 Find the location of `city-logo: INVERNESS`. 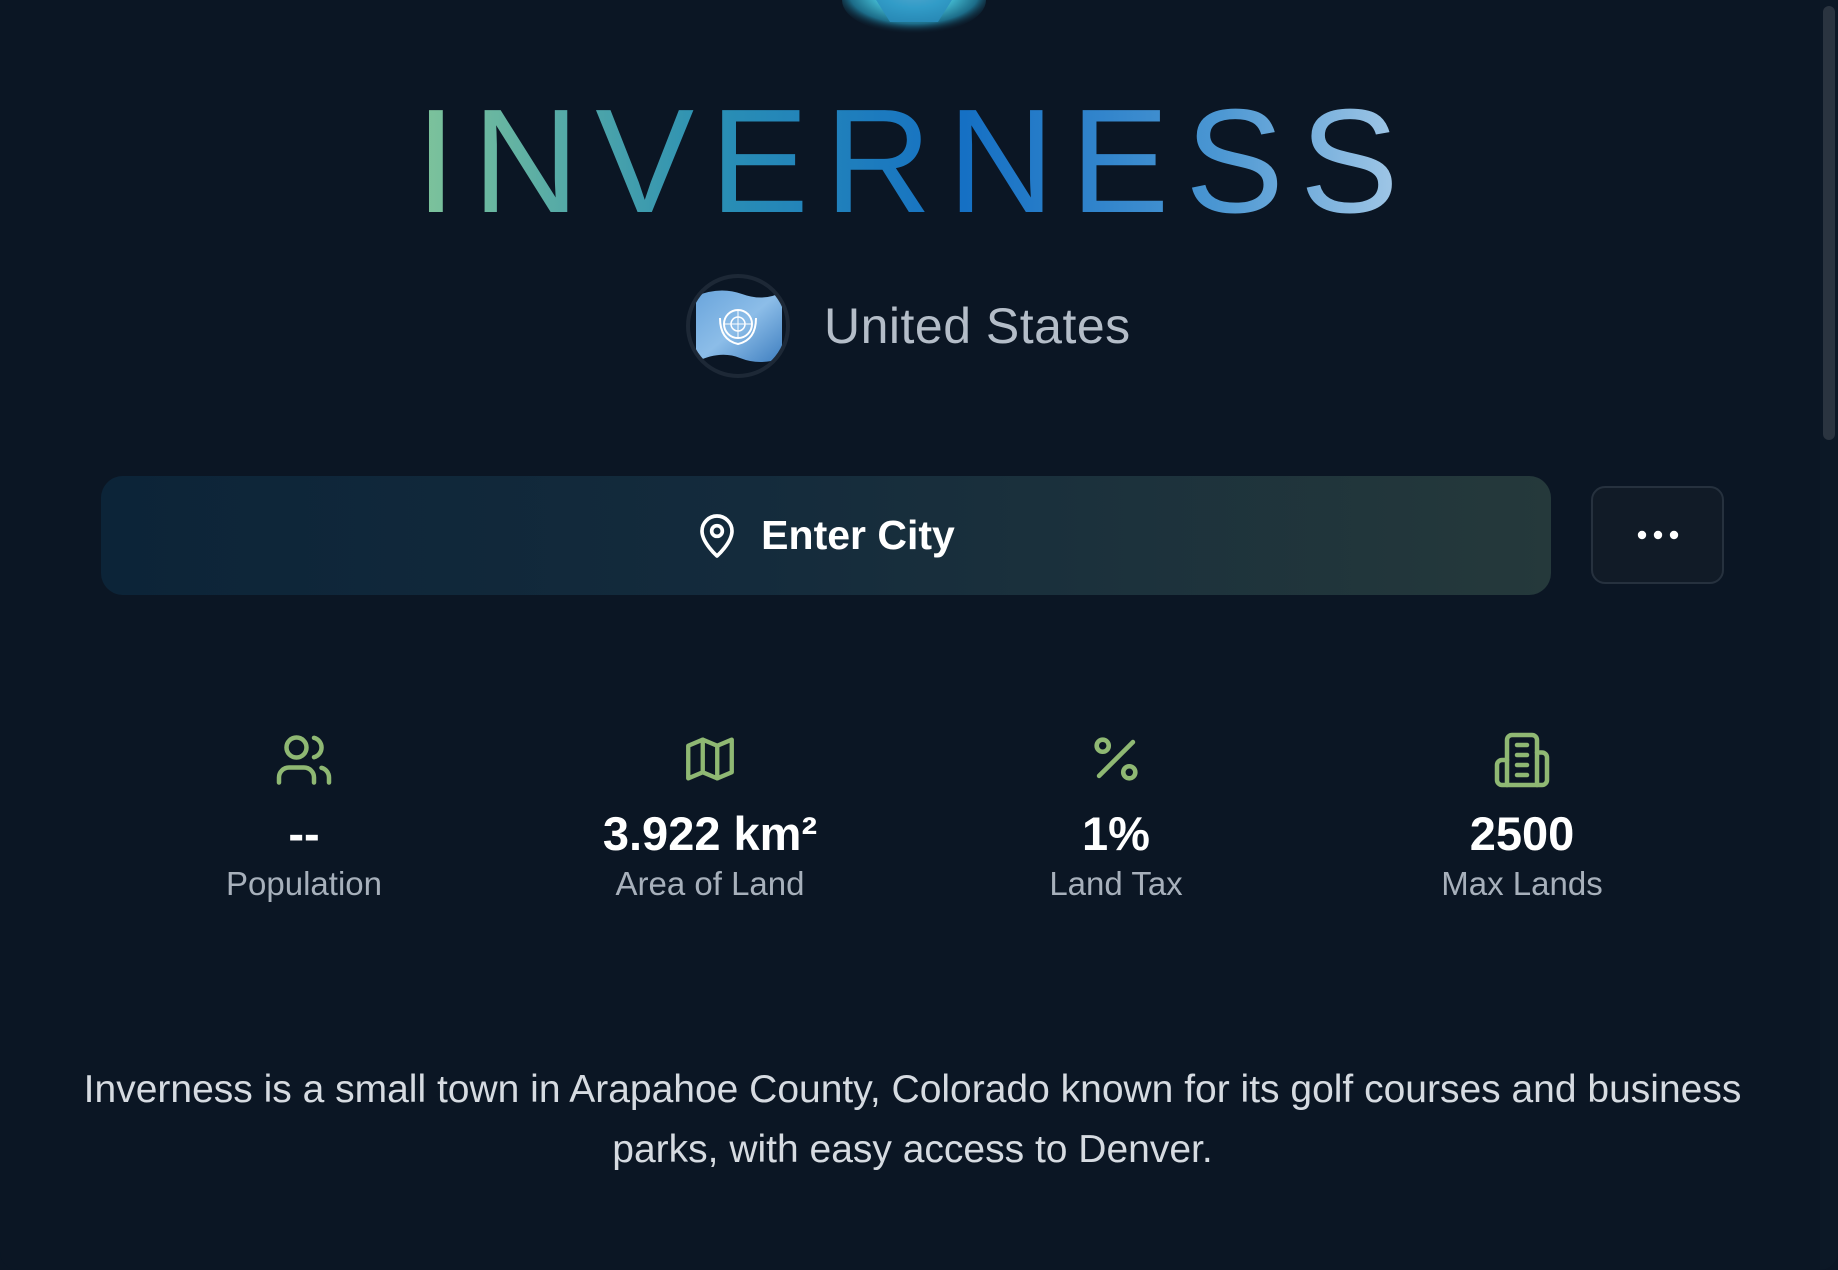

city-logo: INVERNESS is located at coordinates (914, 165).